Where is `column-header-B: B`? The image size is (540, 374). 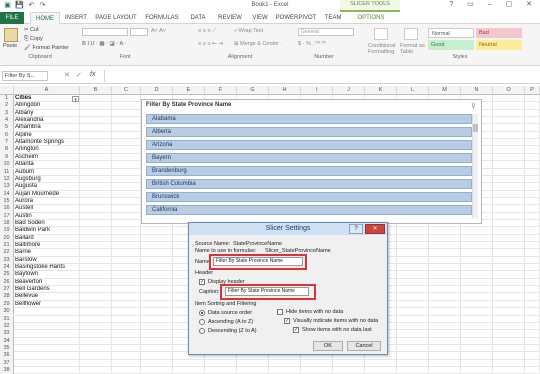
column-header-B: B is located at coordinates (96, 90).